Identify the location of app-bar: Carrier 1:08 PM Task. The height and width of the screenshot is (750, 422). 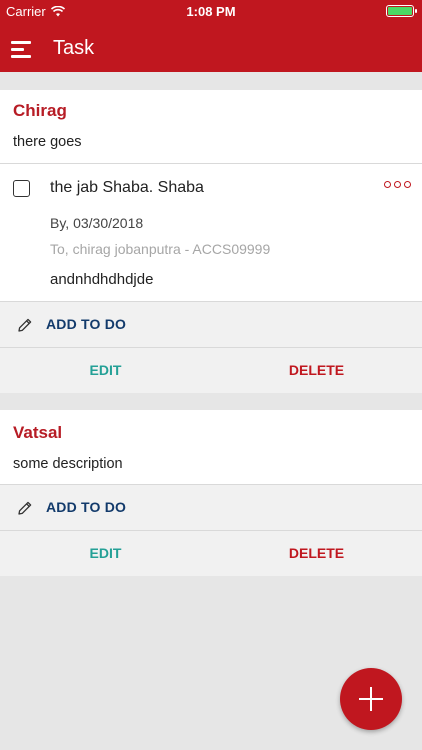
(211, 36).